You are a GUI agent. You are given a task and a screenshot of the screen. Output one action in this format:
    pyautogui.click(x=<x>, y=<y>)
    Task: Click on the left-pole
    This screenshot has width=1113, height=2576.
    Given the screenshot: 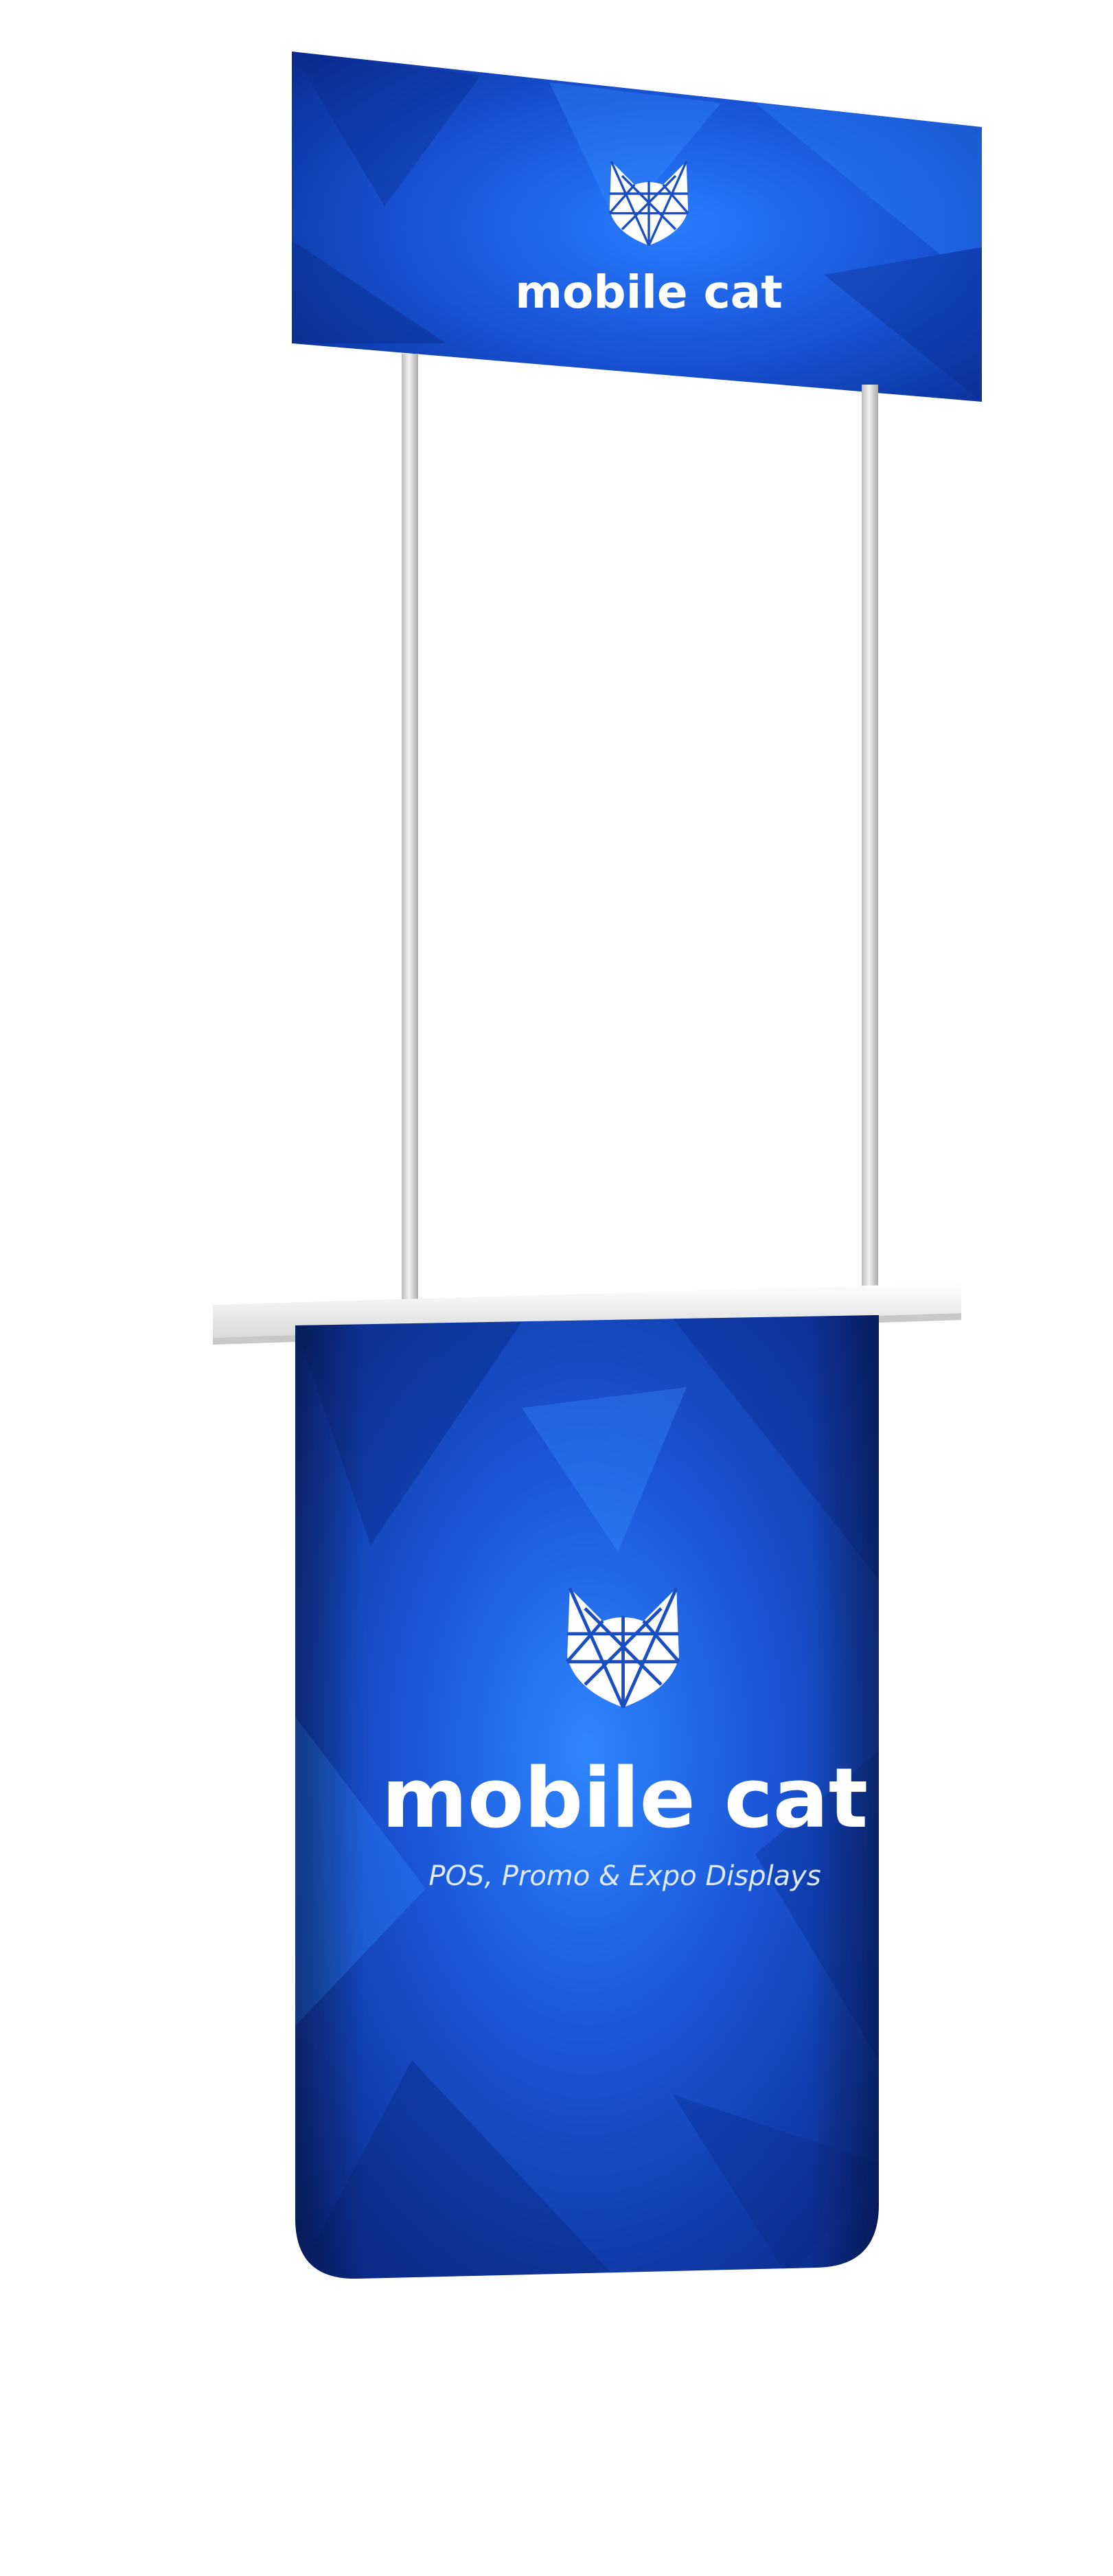 What is the action you would take?
    pyautogui.click(x=410, y=833)
    